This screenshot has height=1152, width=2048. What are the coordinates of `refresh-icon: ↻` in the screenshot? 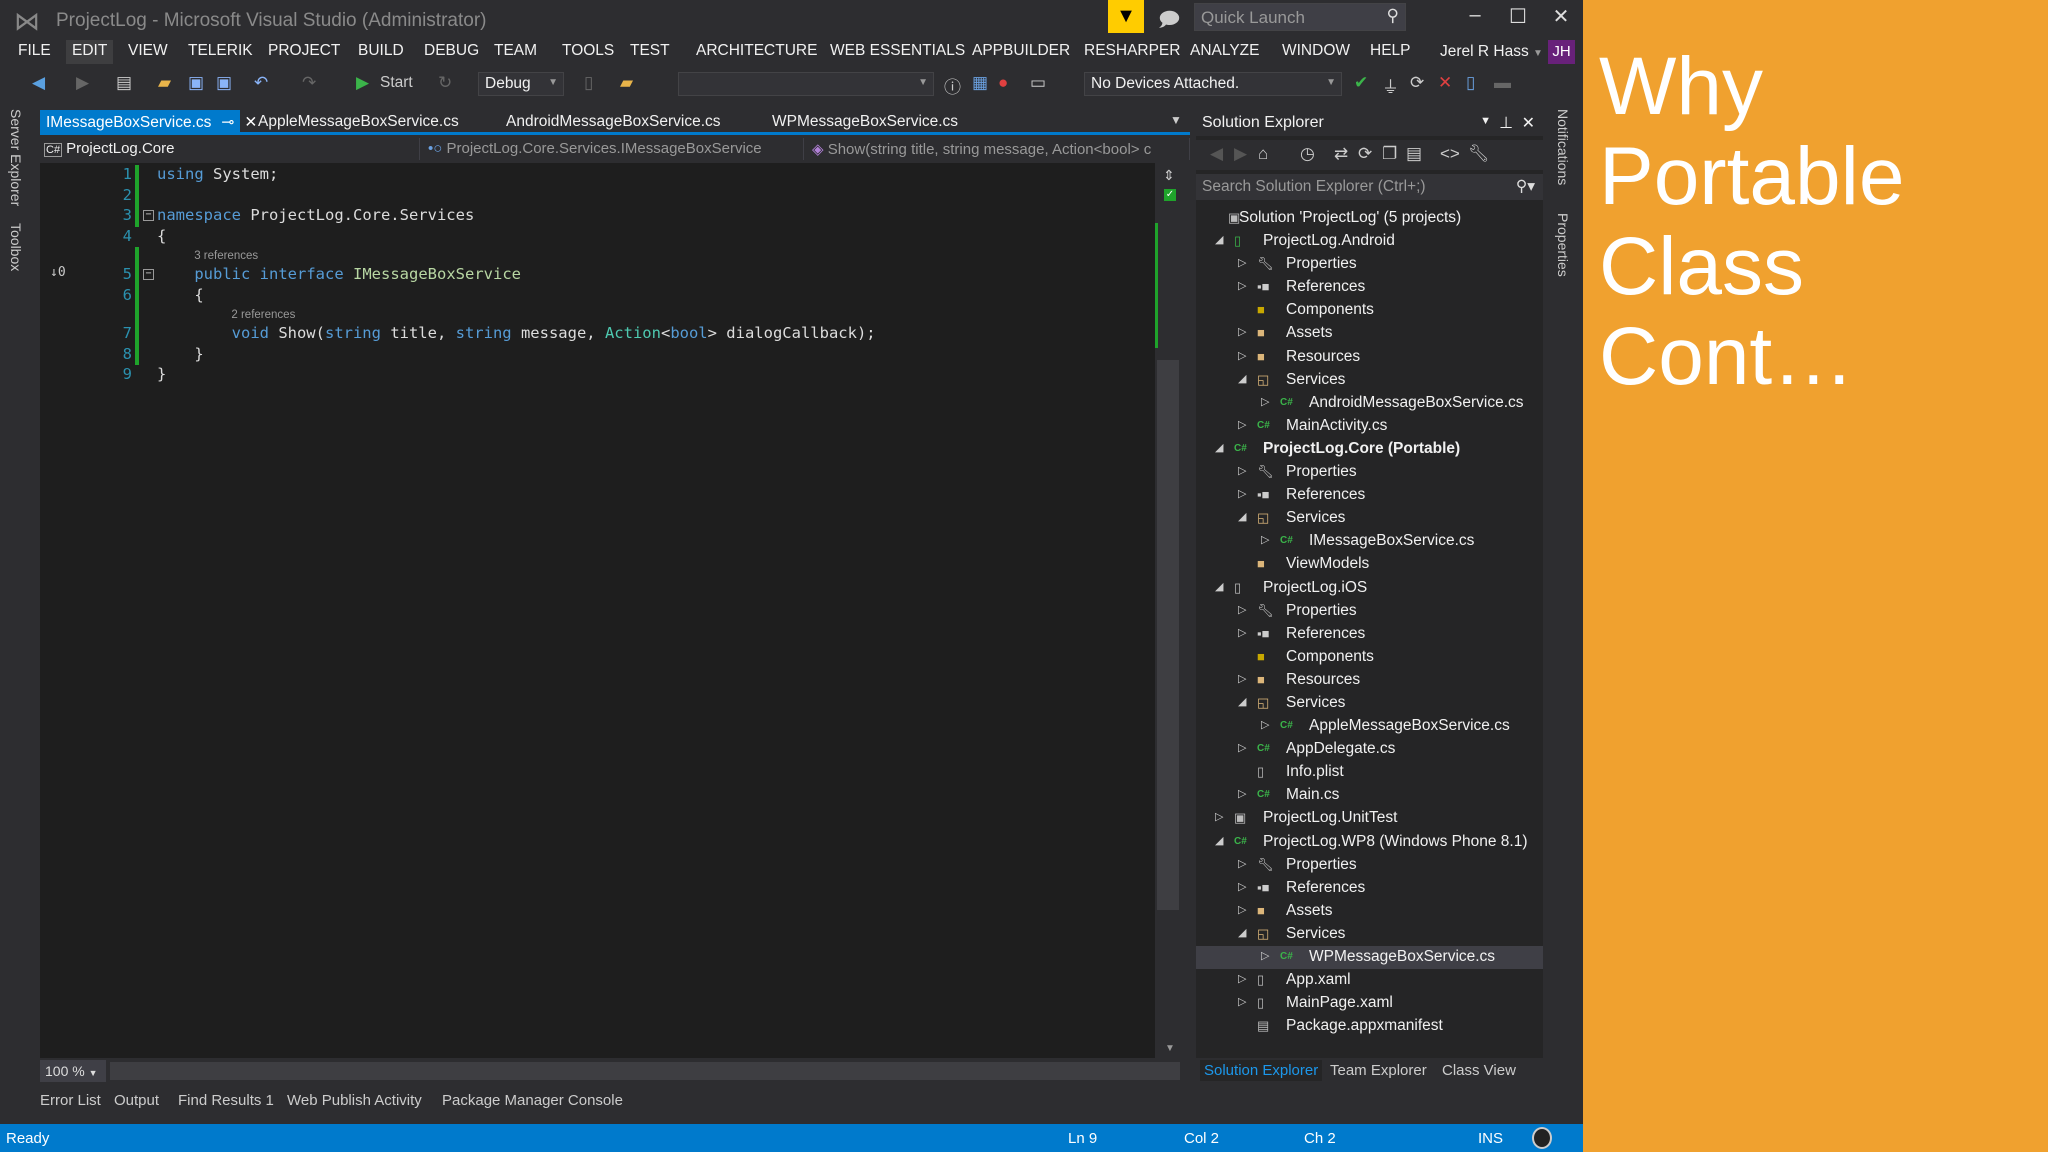 It's located at (445, 83).